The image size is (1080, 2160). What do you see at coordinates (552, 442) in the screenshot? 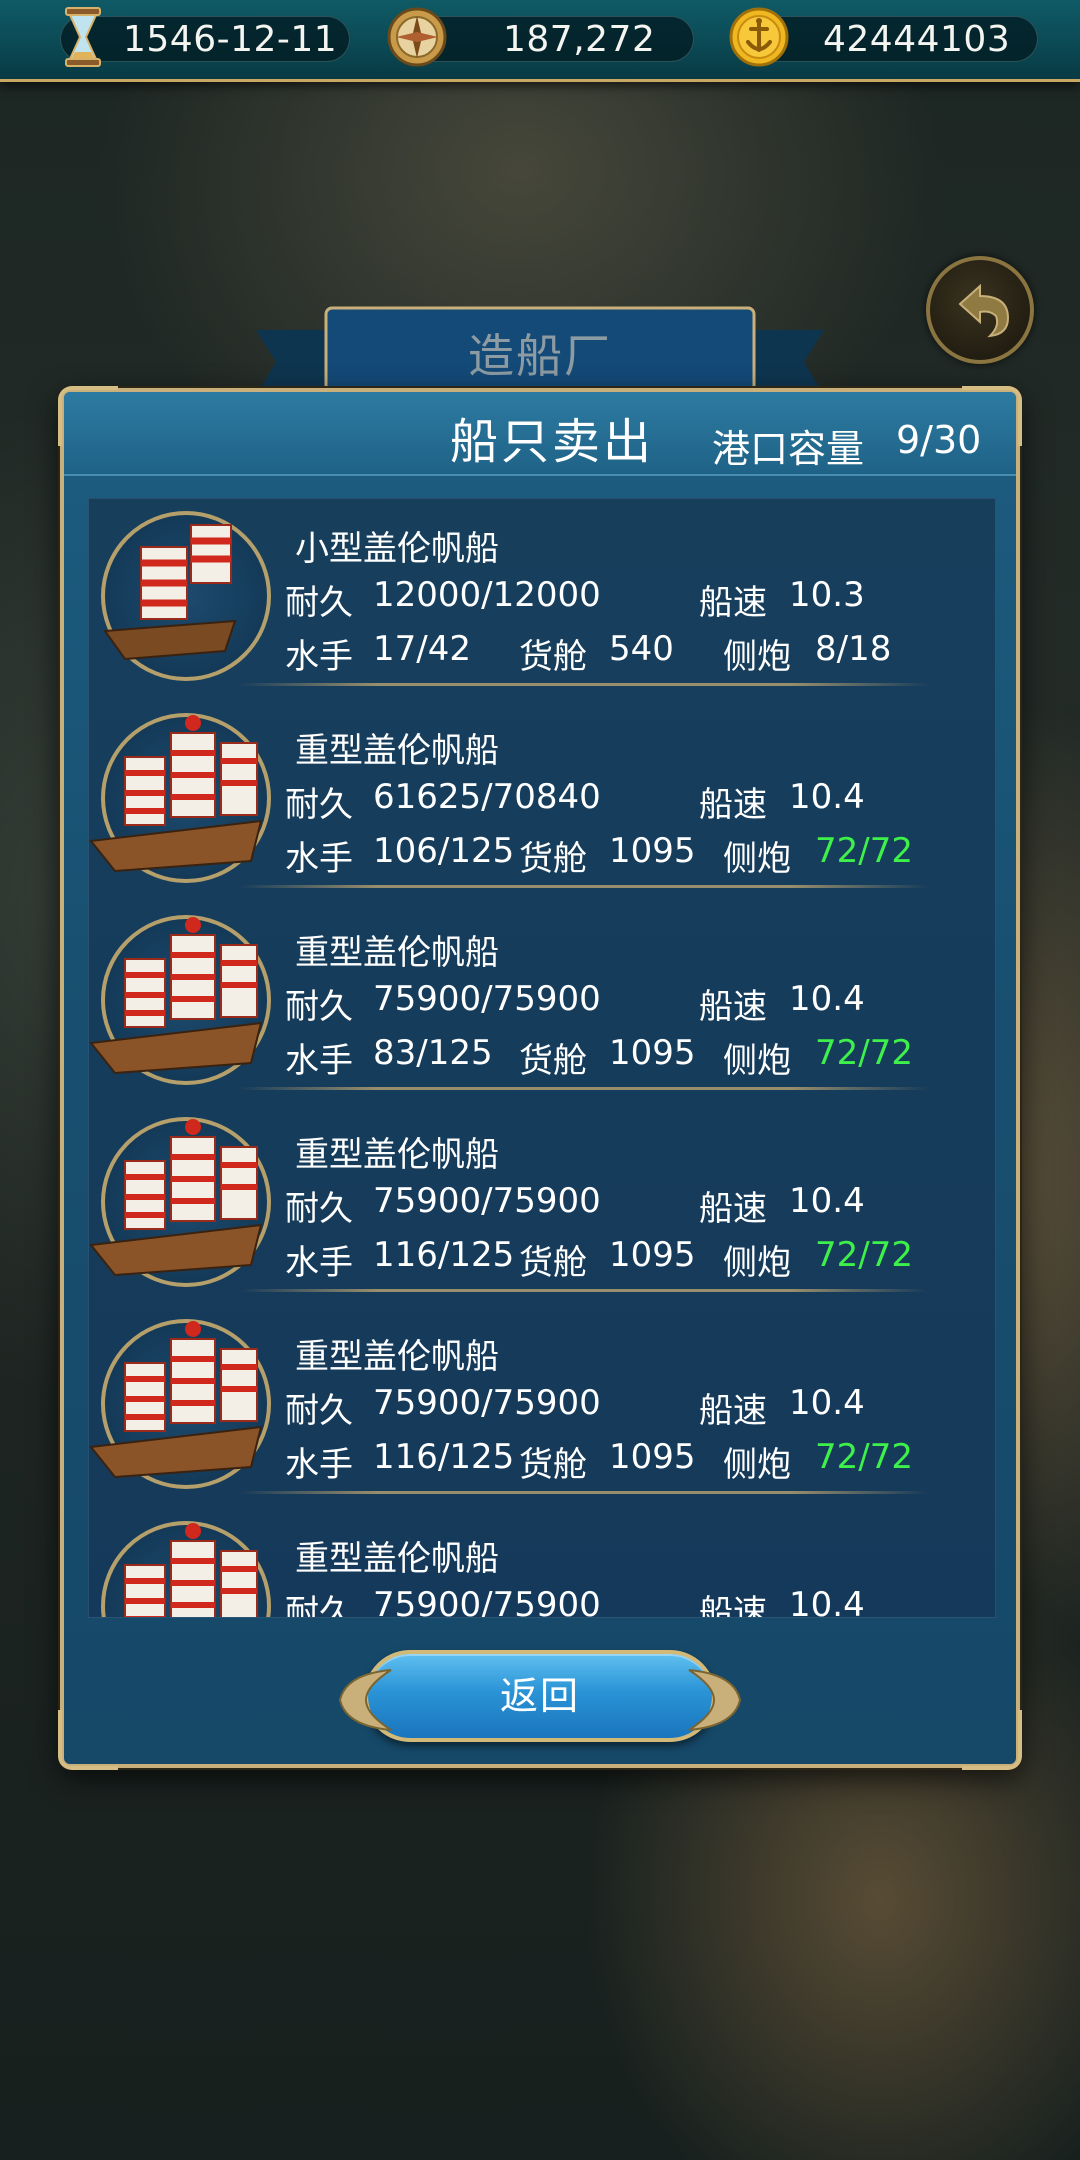
I see `panel-title: 船只卖出` at bounding box center [552, 442].